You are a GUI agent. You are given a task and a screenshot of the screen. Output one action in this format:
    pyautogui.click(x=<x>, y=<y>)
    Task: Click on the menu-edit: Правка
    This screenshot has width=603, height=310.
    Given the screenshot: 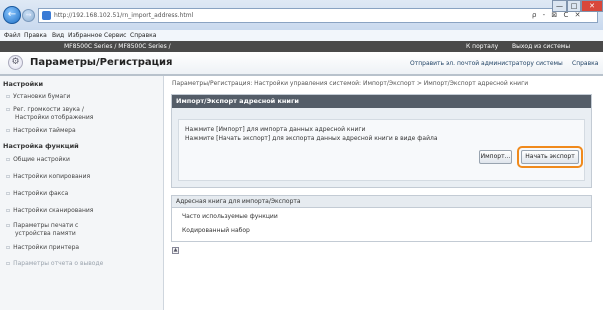 What is the action you would take?
    pyautogui.click(x=35, y=35)
    